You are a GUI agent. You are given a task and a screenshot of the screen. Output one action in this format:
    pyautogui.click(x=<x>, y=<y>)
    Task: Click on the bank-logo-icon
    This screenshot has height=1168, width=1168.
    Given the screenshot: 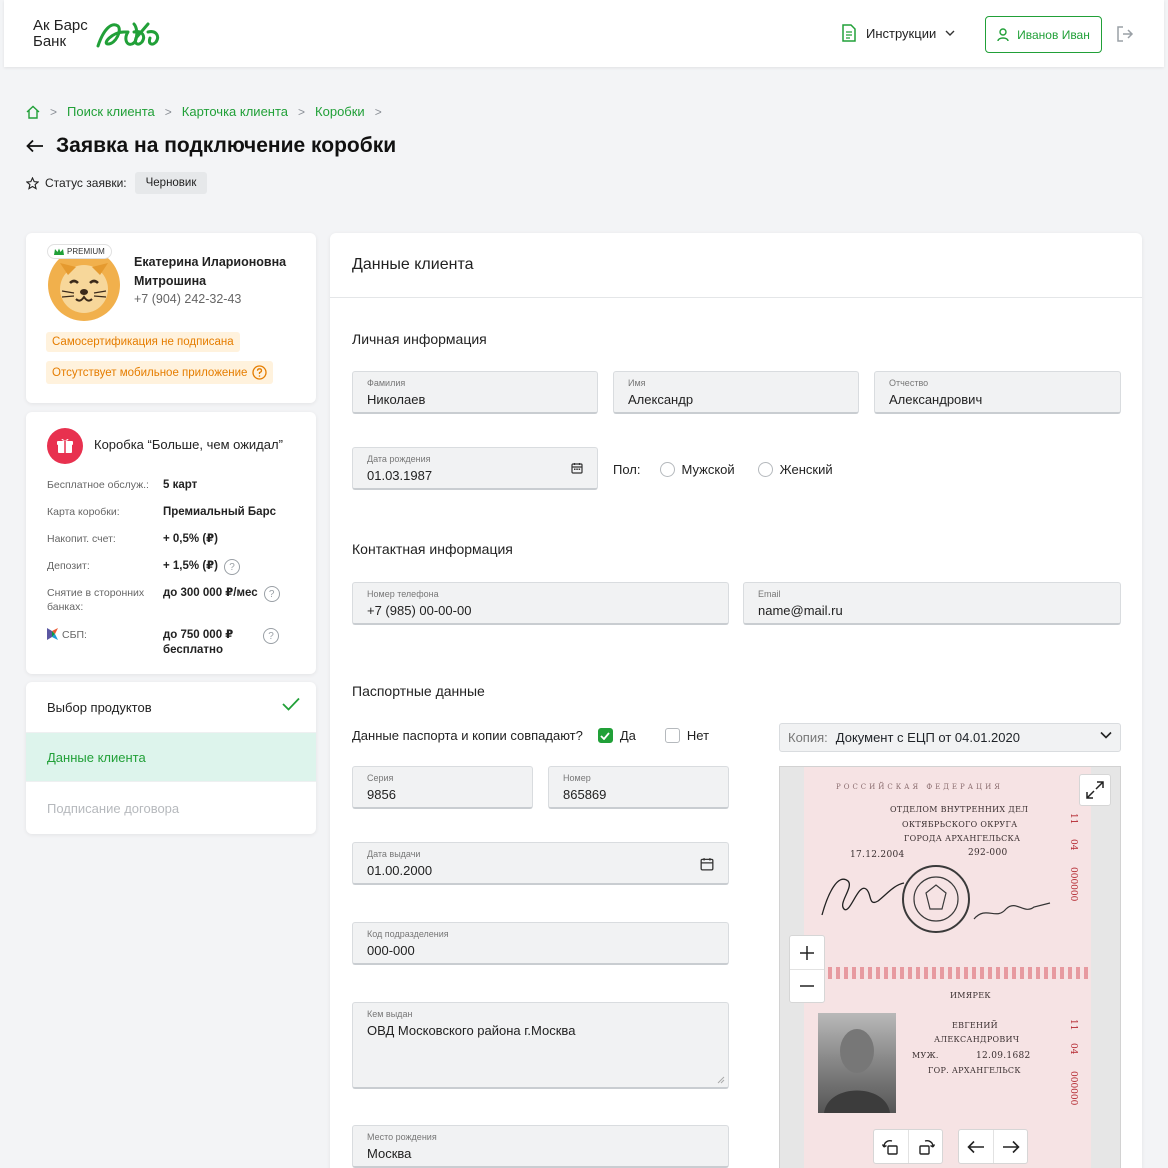 What is the action you would take?
    pyautogui.click(x=128, y=35)
    